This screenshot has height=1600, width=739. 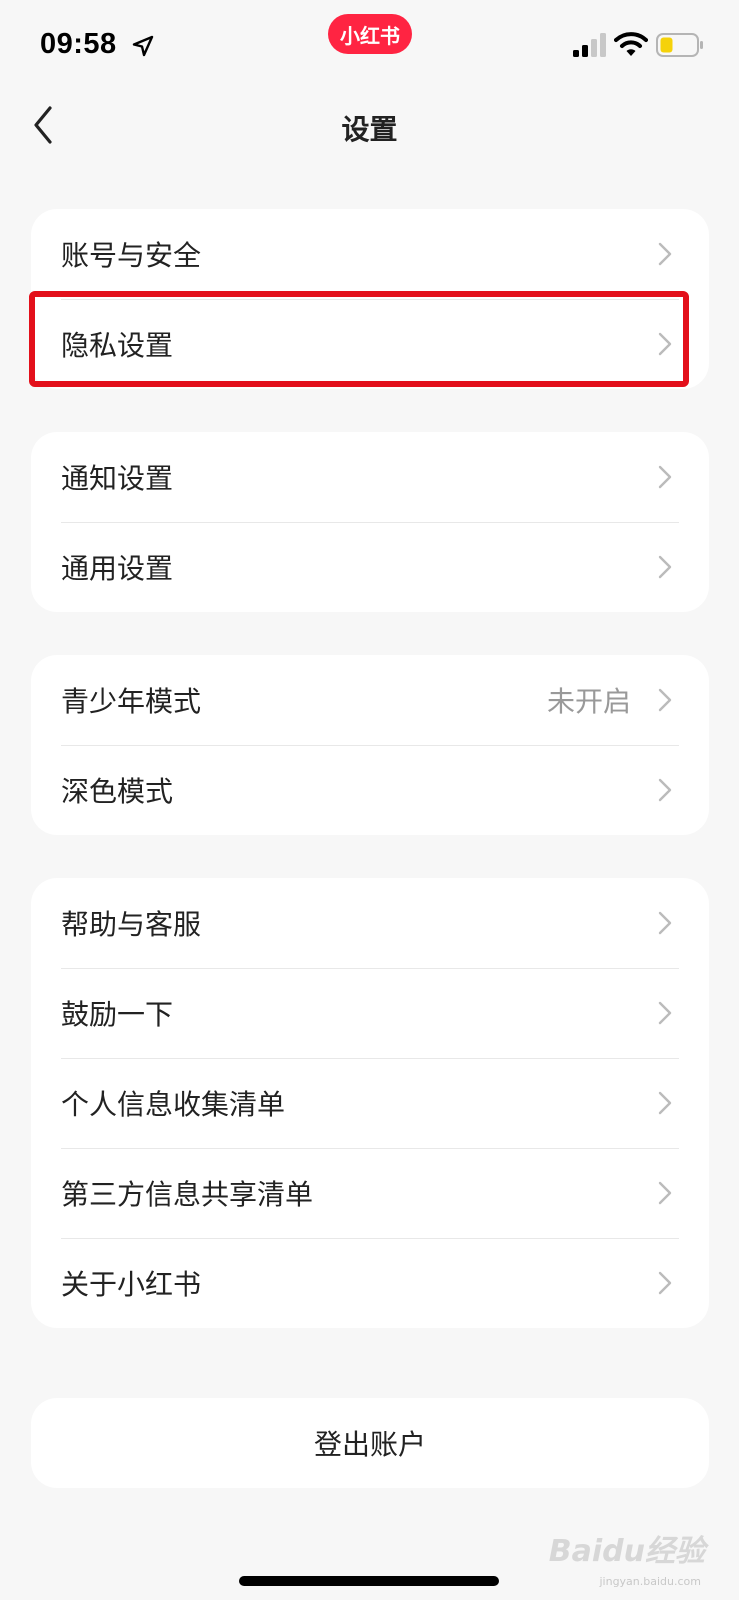 What do you see at coordinates (117, 791) in the screenshot?
I see `row-label: 深色模式` at bounding box center [117, 791].